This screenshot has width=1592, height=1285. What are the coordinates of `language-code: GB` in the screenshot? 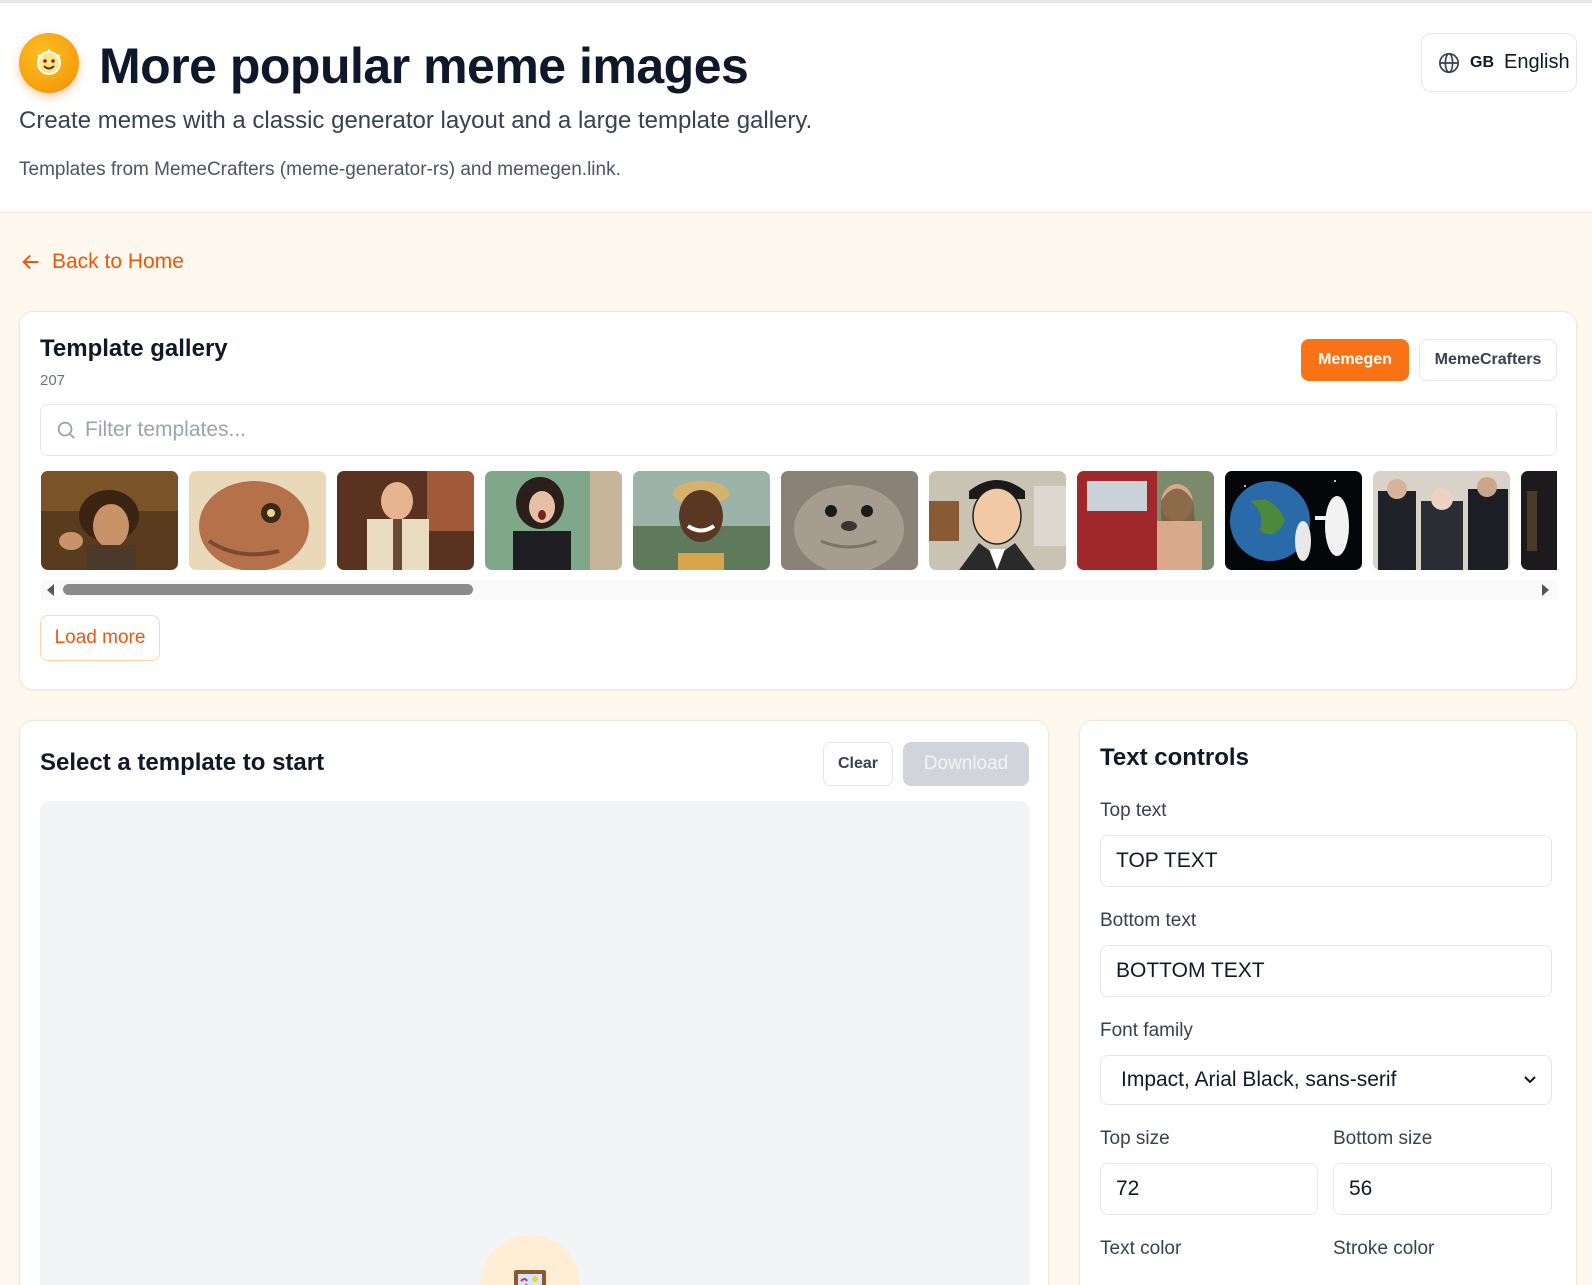 It's located at (1482, 62).